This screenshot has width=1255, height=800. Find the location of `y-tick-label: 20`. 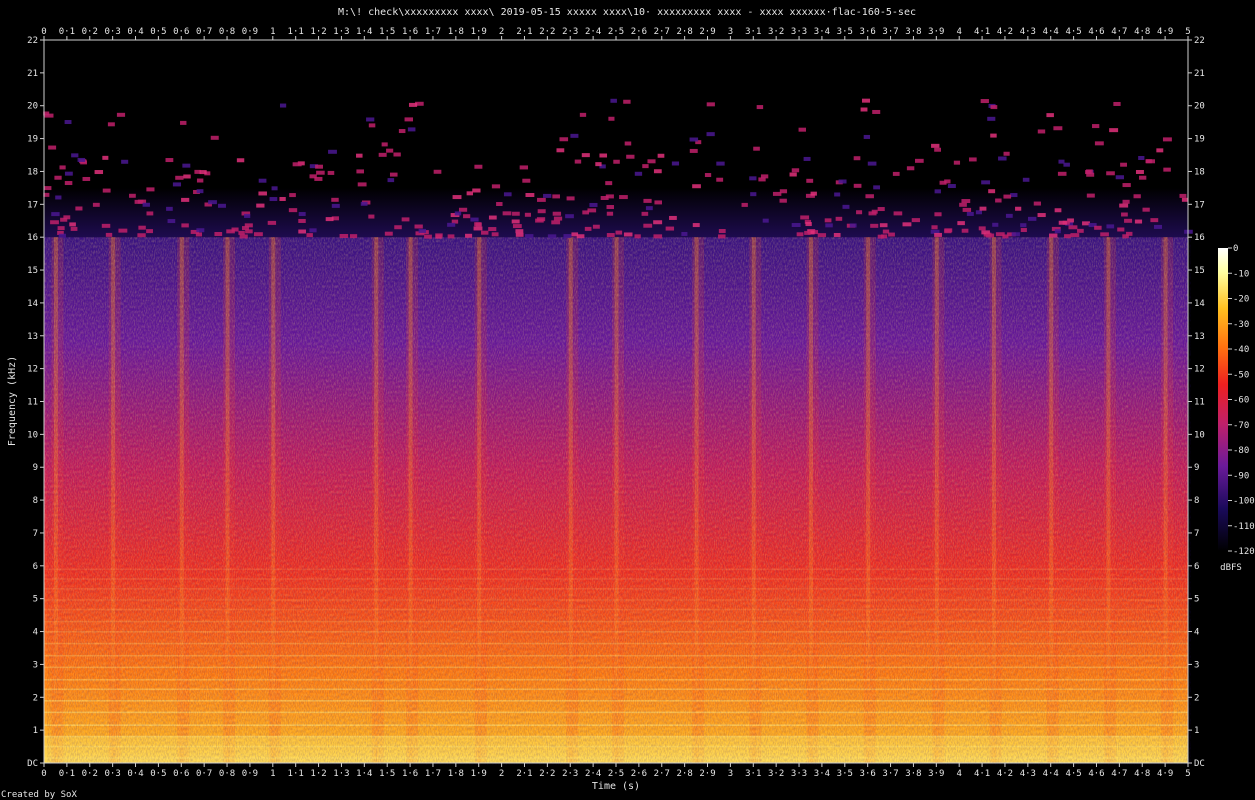

y-tick-label: 20 is located at coordinates (1199, 107).